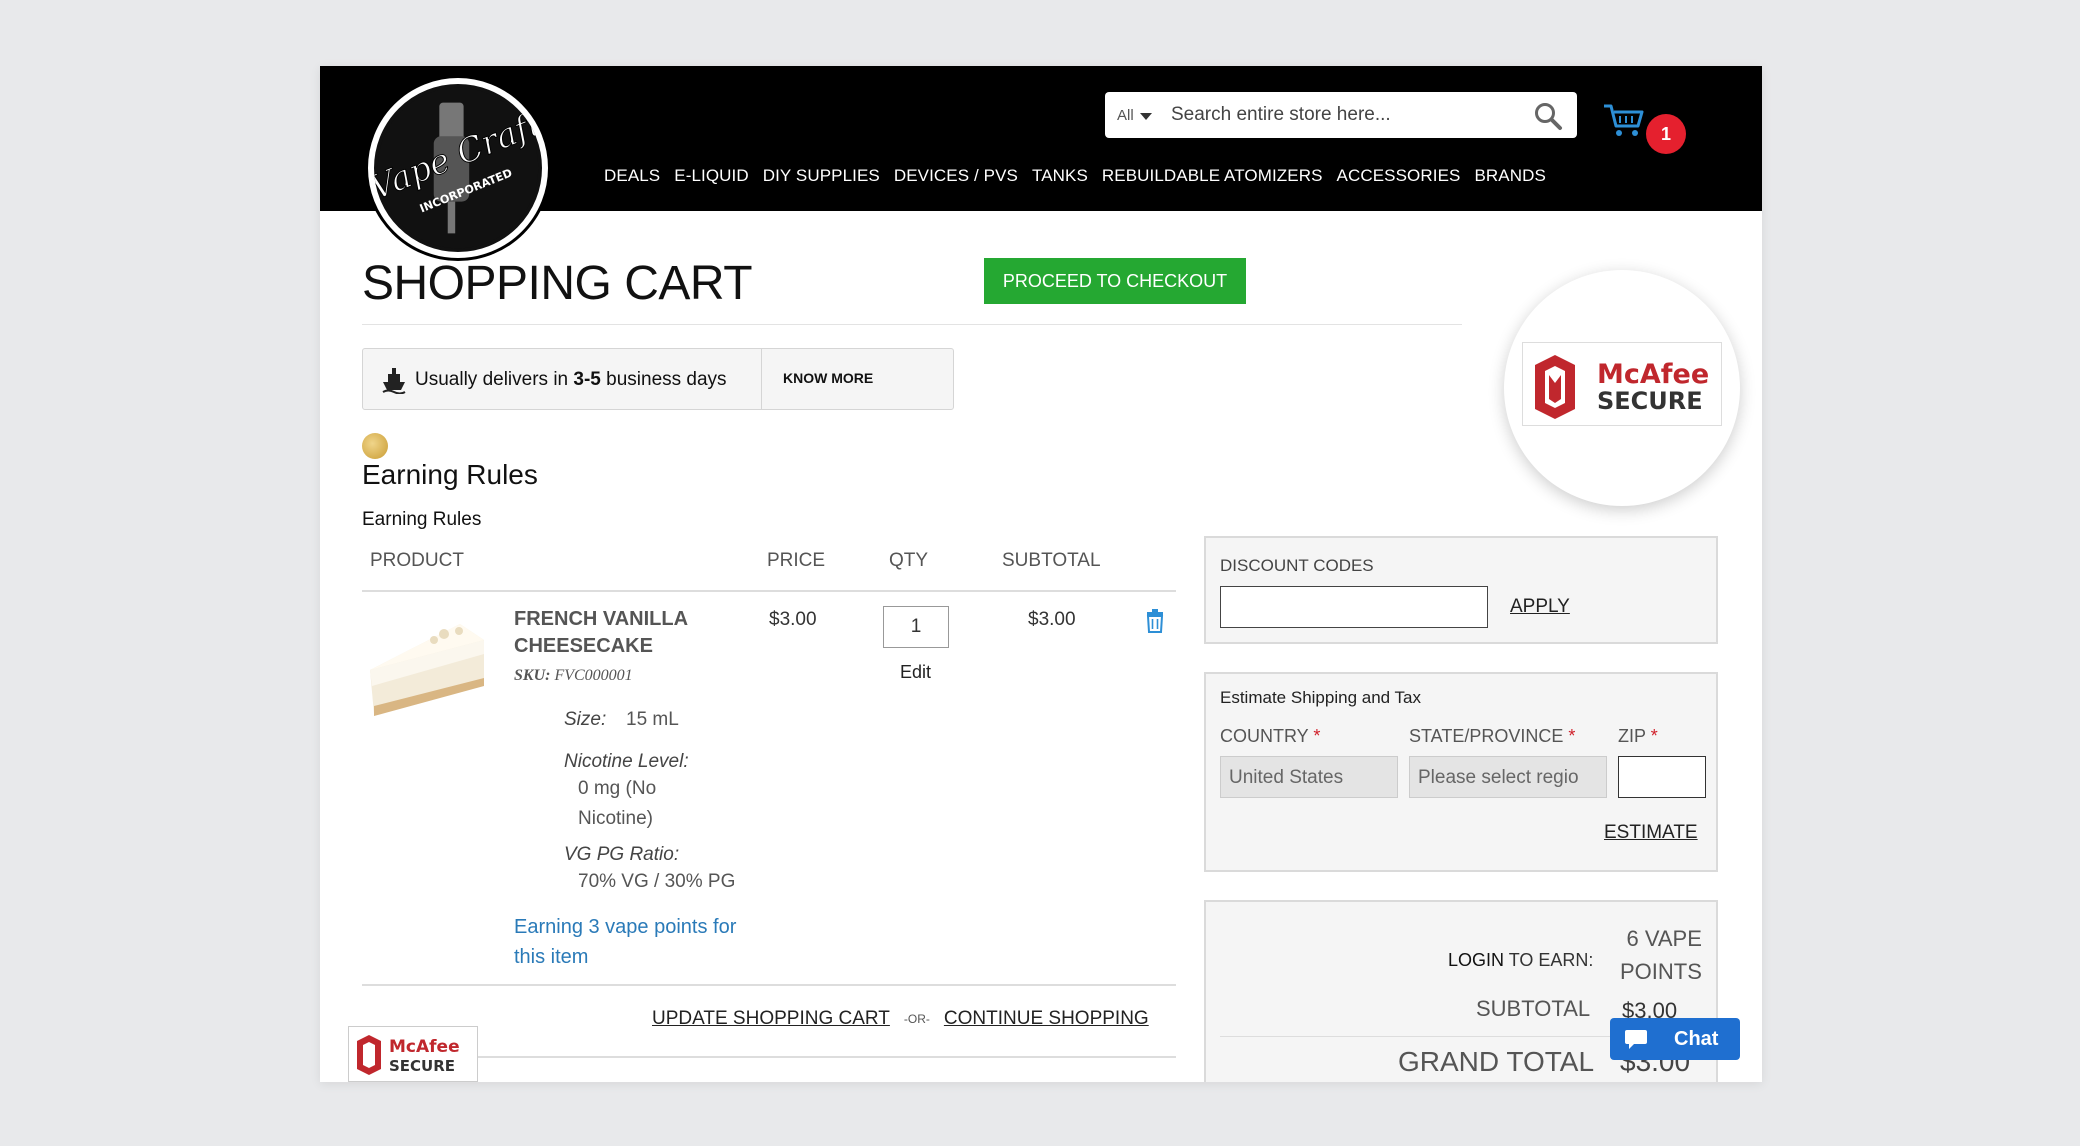 The height and width of the screenshot is (1146, 2080). Describe the element at coordinates (573, 675) in the screenshot. I see `product-sku: SKU: FVC000001` at that location.